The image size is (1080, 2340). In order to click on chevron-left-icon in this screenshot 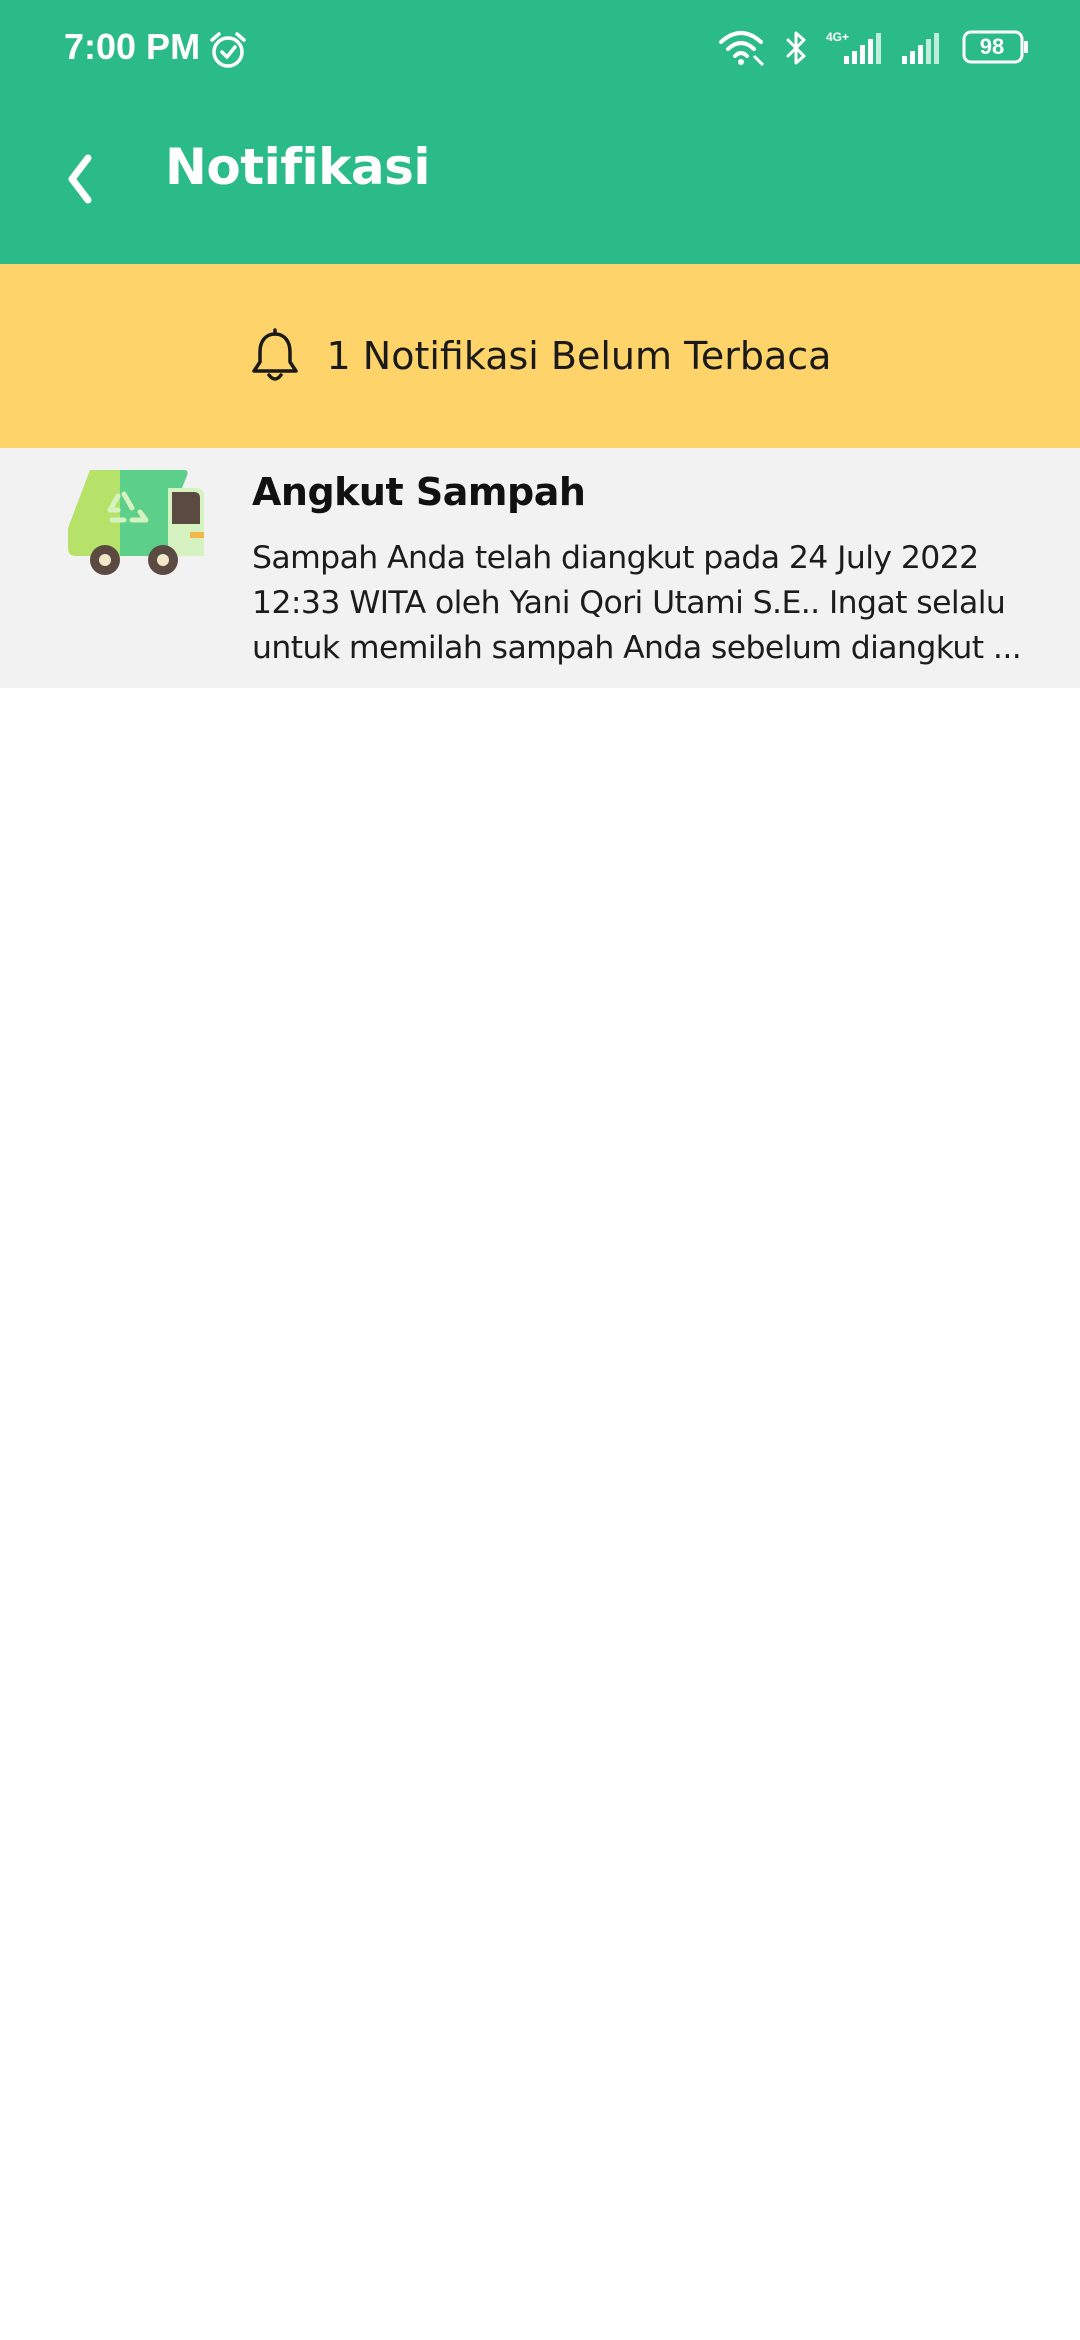, I will do `click(80, 179)`.